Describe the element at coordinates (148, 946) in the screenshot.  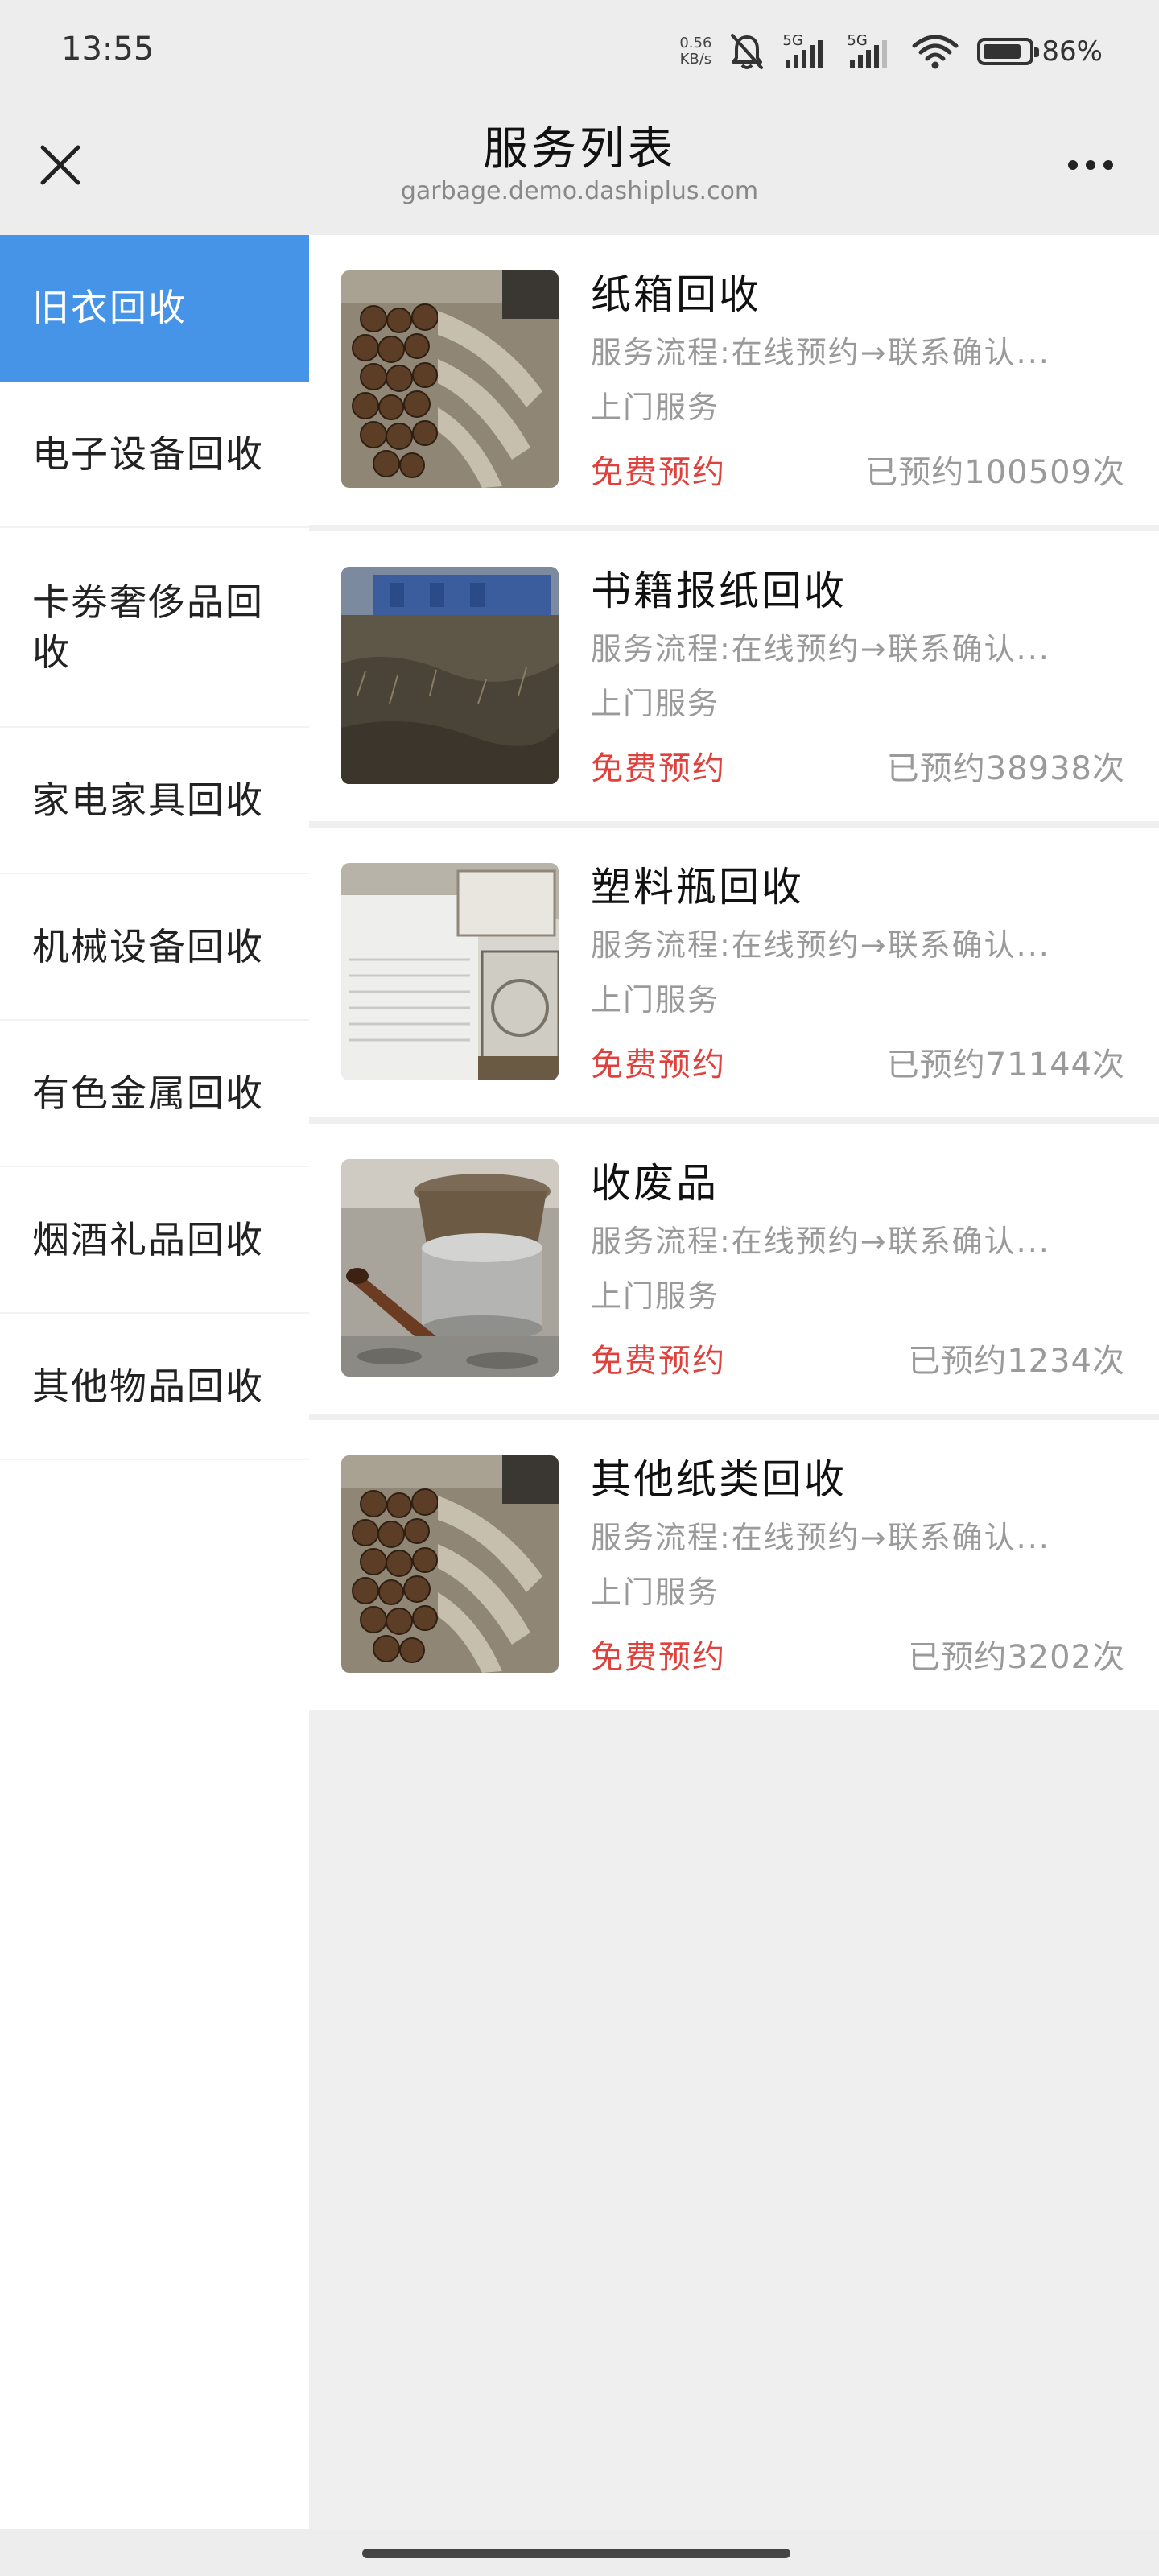
I see `sidebar-item-label: 机械设备回收` at that location.